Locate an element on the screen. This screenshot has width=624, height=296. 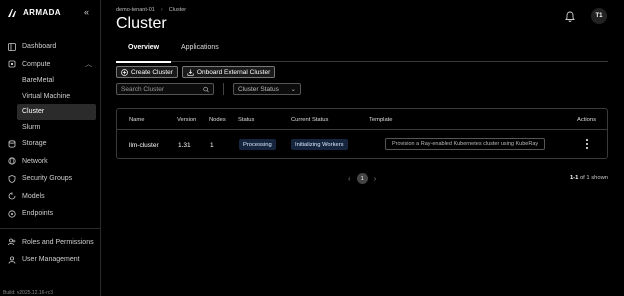
sidebar-item-storage: Storage is located at coordinates (50, 144).